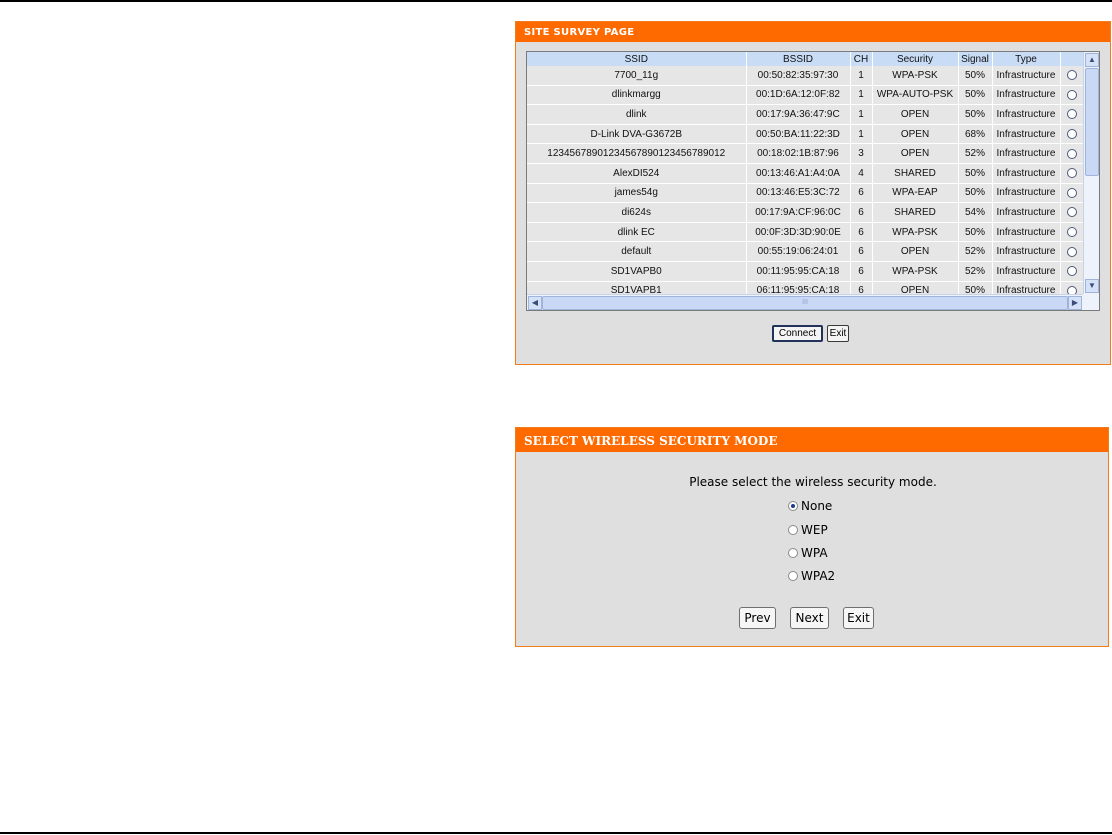  Describe the element at coordinates (798, 76) in the screenshot. I see `cell-bssid: 00:50:82:35:97:30` at that location.